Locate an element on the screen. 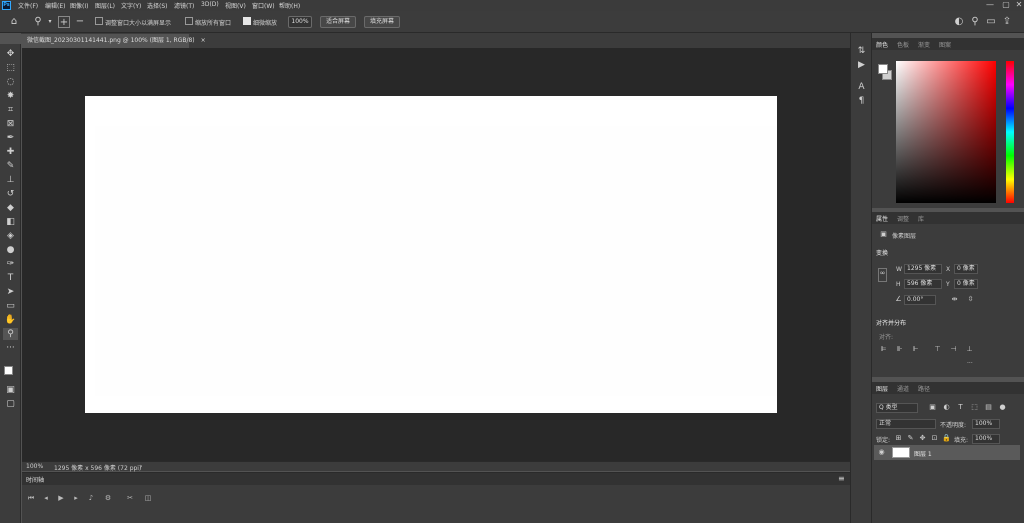 The width and height of the screenshot is (1024, 523). search-icon: ⚲ is located at coordinates (975, 22).